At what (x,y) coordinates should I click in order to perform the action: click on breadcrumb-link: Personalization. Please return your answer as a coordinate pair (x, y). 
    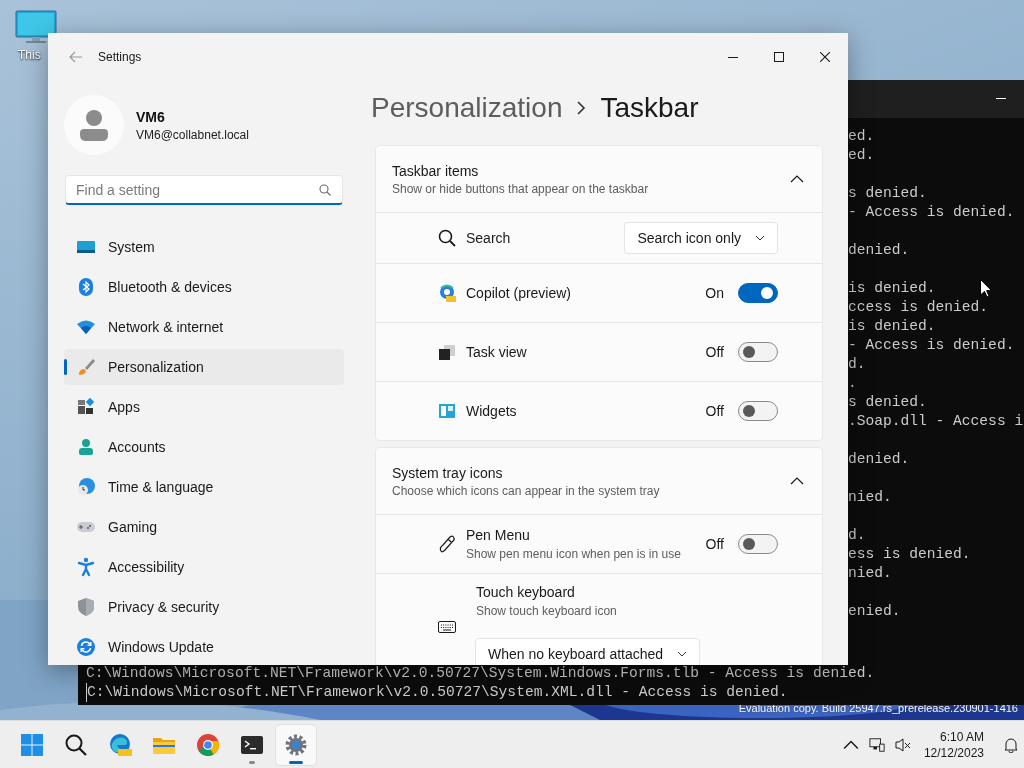
    Looking at the image, I should click on (467, 108).